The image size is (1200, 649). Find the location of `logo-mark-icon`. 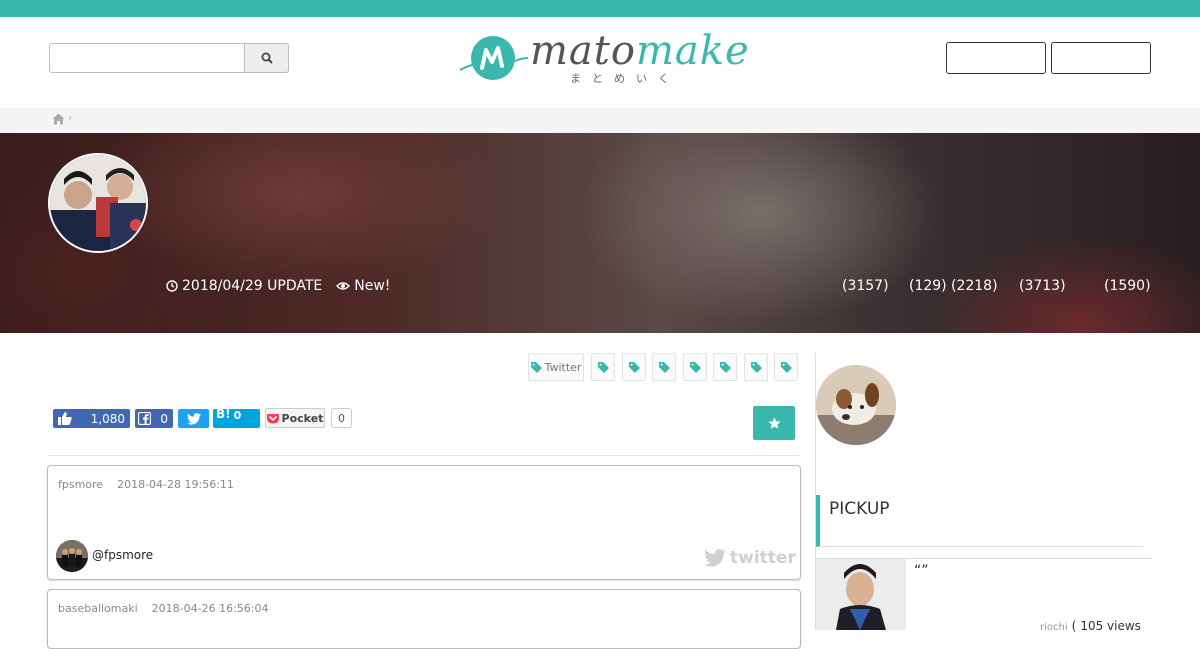

logo-mark-icon is located at coordinates (493, 58).